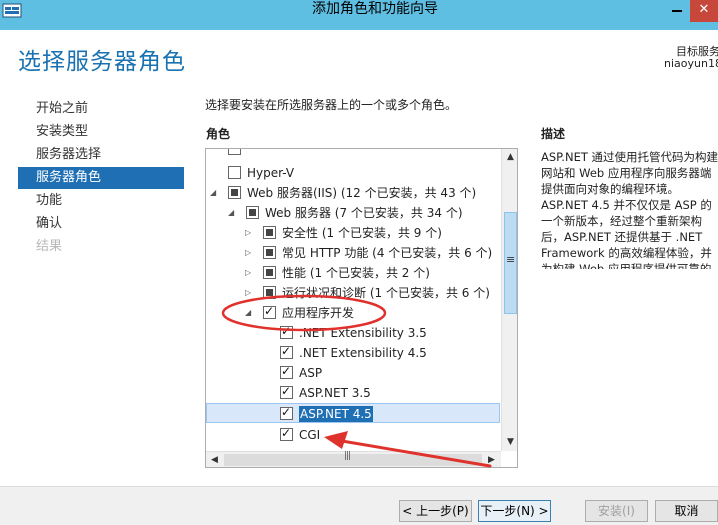  What do you see at coordinates (359, 505) in the screenshot?
I see `wizard-footer: < 上一步(P) 下一步(N) > 安装(I) 取消` at bounding box center [359, 505].